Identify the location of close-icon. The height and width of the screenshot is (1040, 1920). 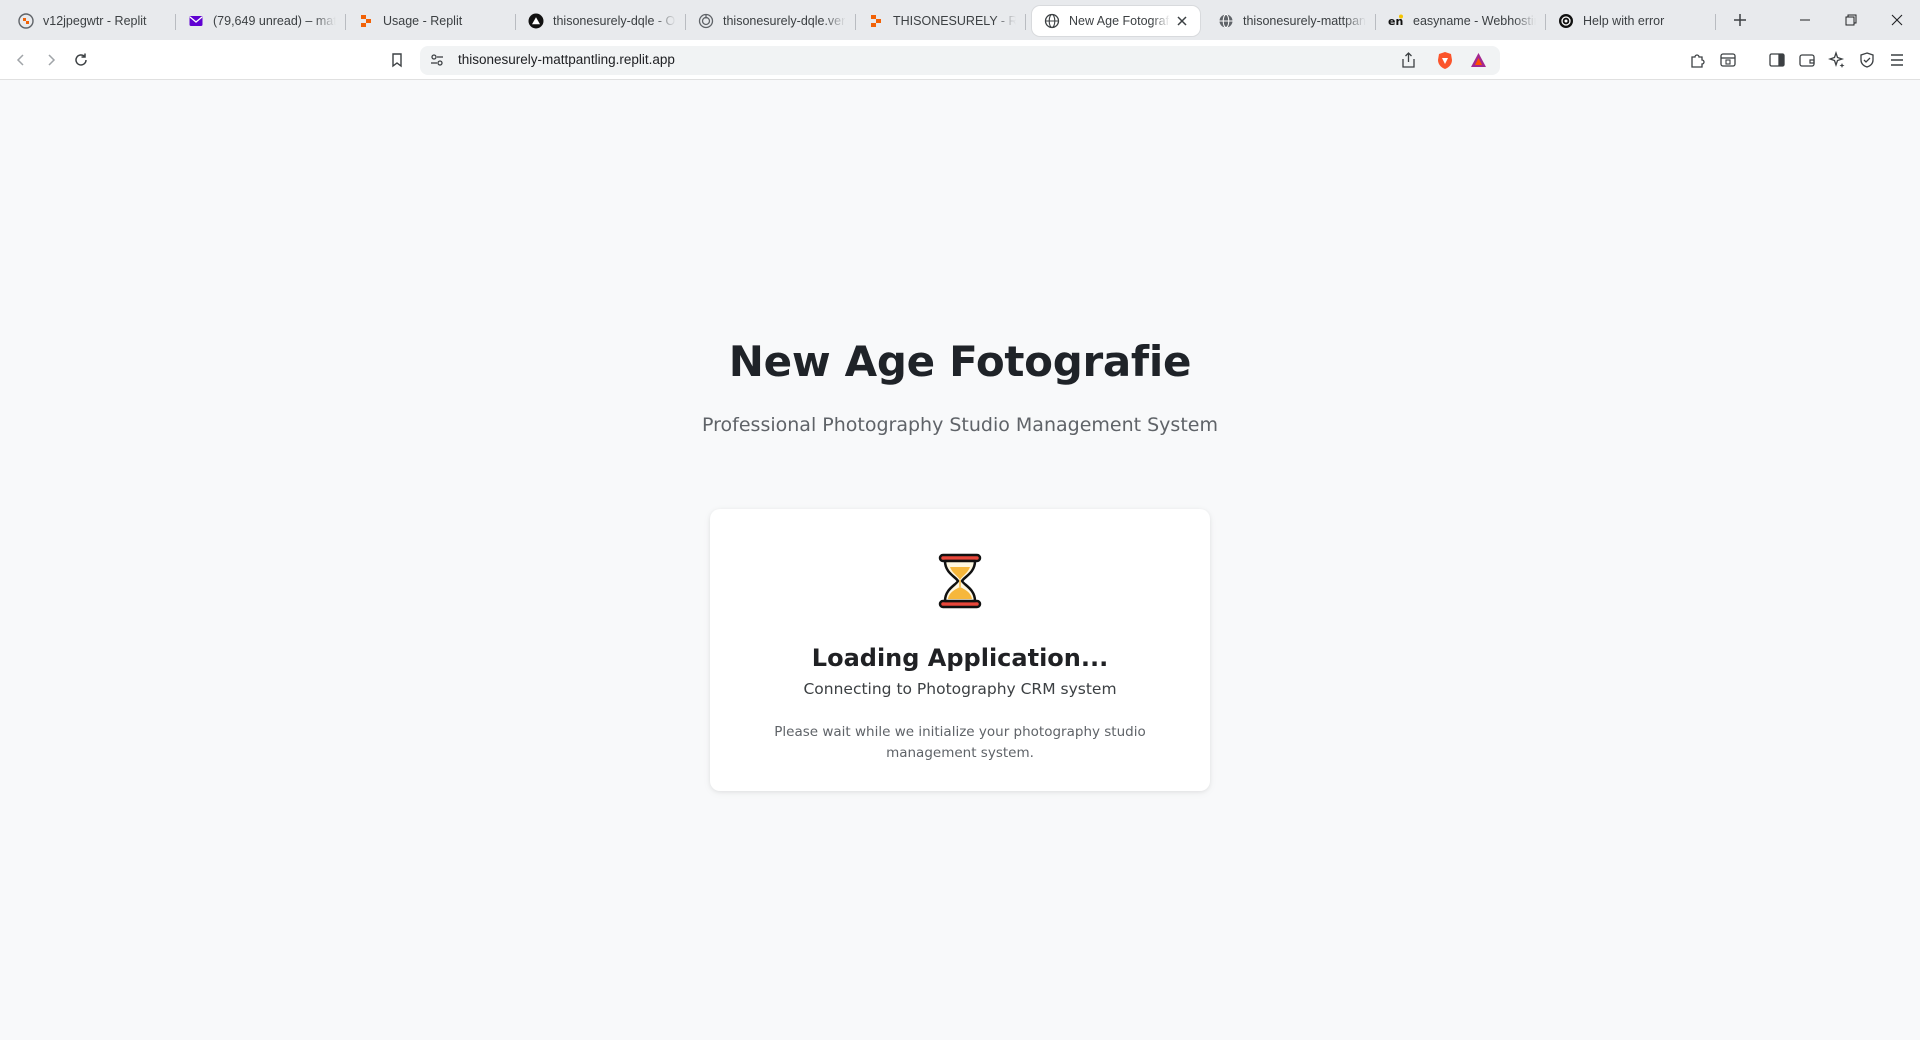
(1897, 20).